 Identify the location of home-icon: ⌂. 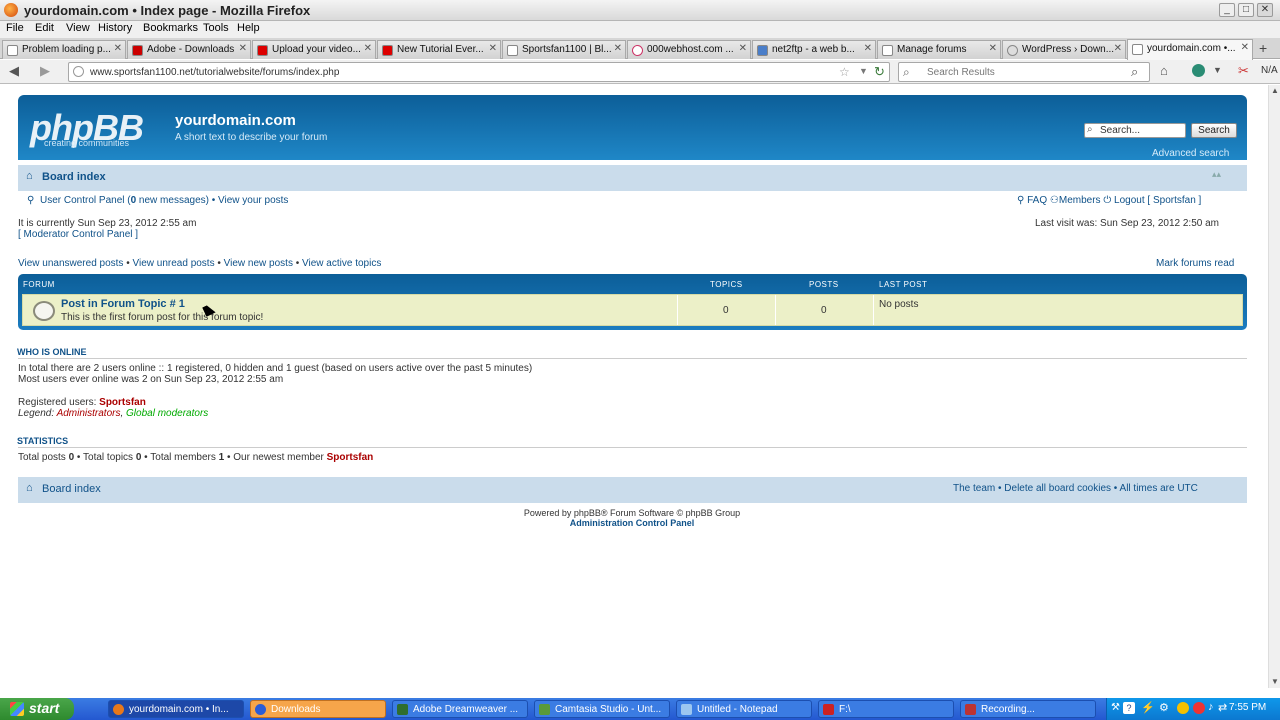
(1164, 70).